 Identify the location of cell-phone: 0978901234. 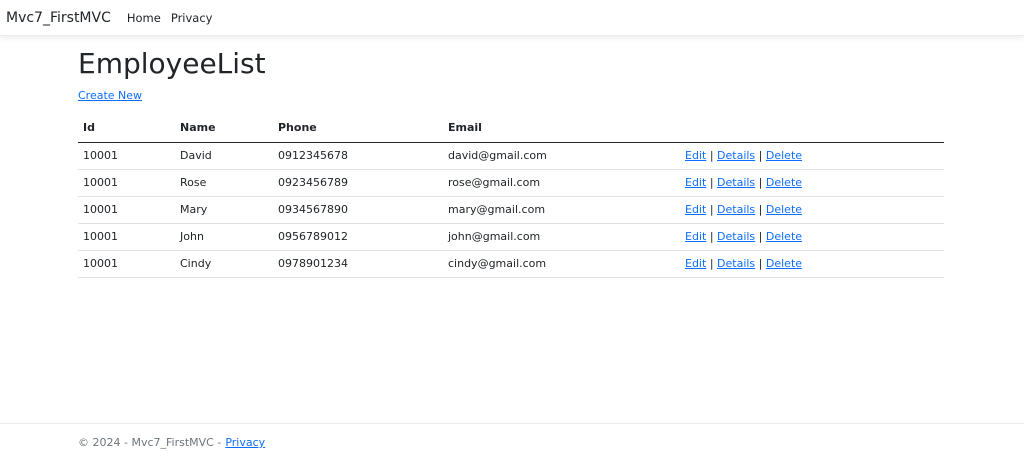
(358, 264).